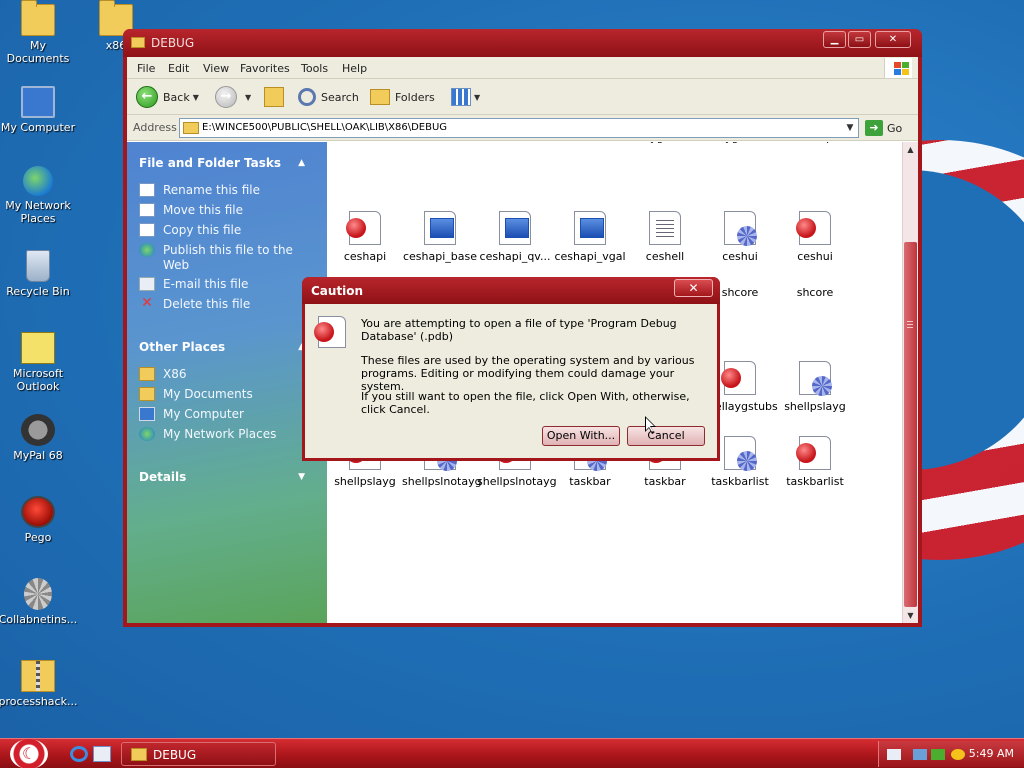  Describe the element at coordinates (38, 102) in the screenshot. I see `my-computer-icon` at that location.